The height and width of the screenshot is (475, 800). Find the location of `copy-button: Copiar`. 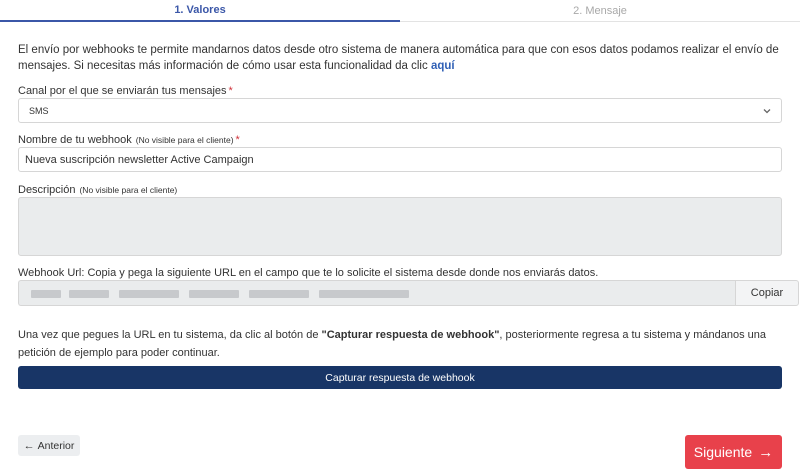

copy-button: Copiar is located at coordinates (767, 293).